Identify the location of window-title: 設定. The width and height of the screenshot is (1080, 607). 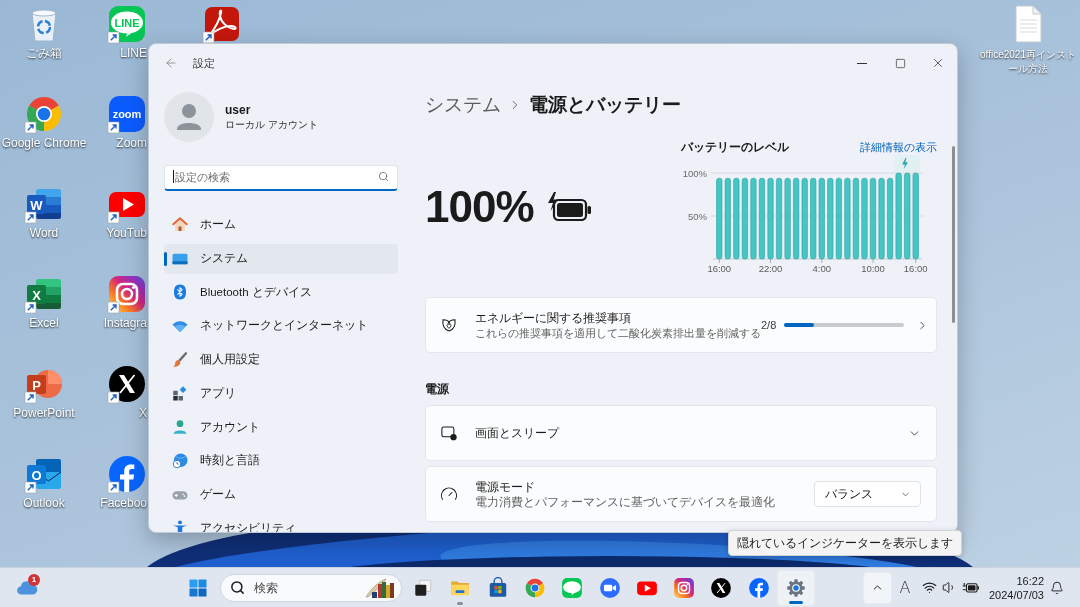
(204, 63).